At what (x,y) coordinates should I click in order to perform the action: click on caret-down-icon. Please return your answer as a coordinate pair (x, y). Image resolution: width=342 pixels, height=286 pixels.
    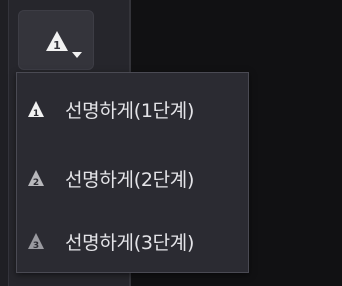
    Looking at the image, I should click on (77, 55).